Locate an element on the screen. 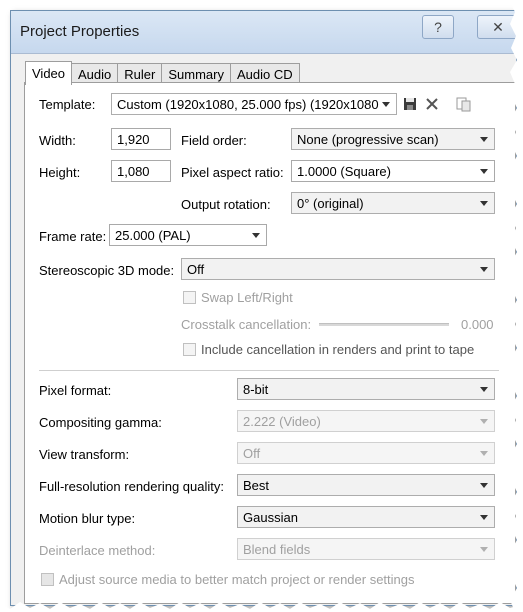  tab-strip: Video Audio Ruler Summary Audio CD is located at coordinates (162, 73).